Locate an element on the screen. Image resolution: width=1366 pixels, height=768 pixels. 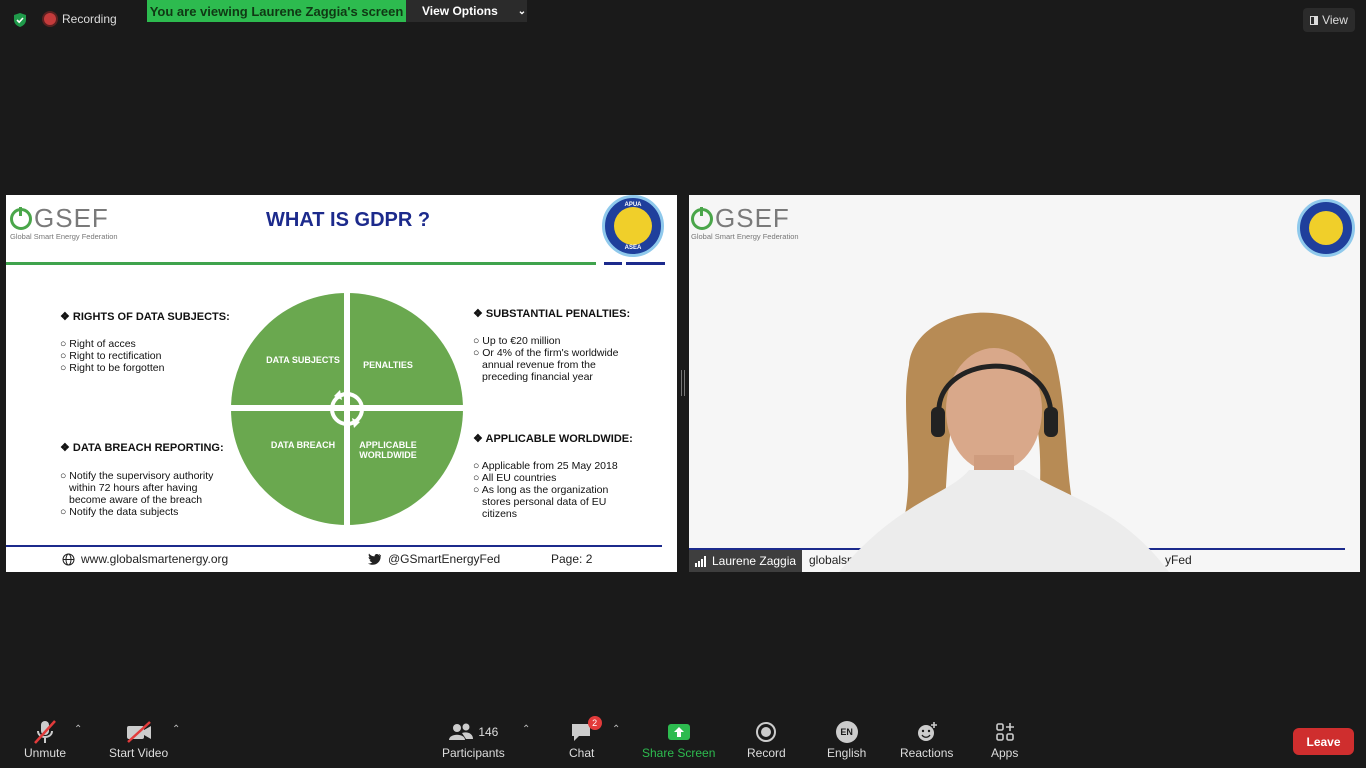
participants-count: 146 is located at coordinates (488, 732).